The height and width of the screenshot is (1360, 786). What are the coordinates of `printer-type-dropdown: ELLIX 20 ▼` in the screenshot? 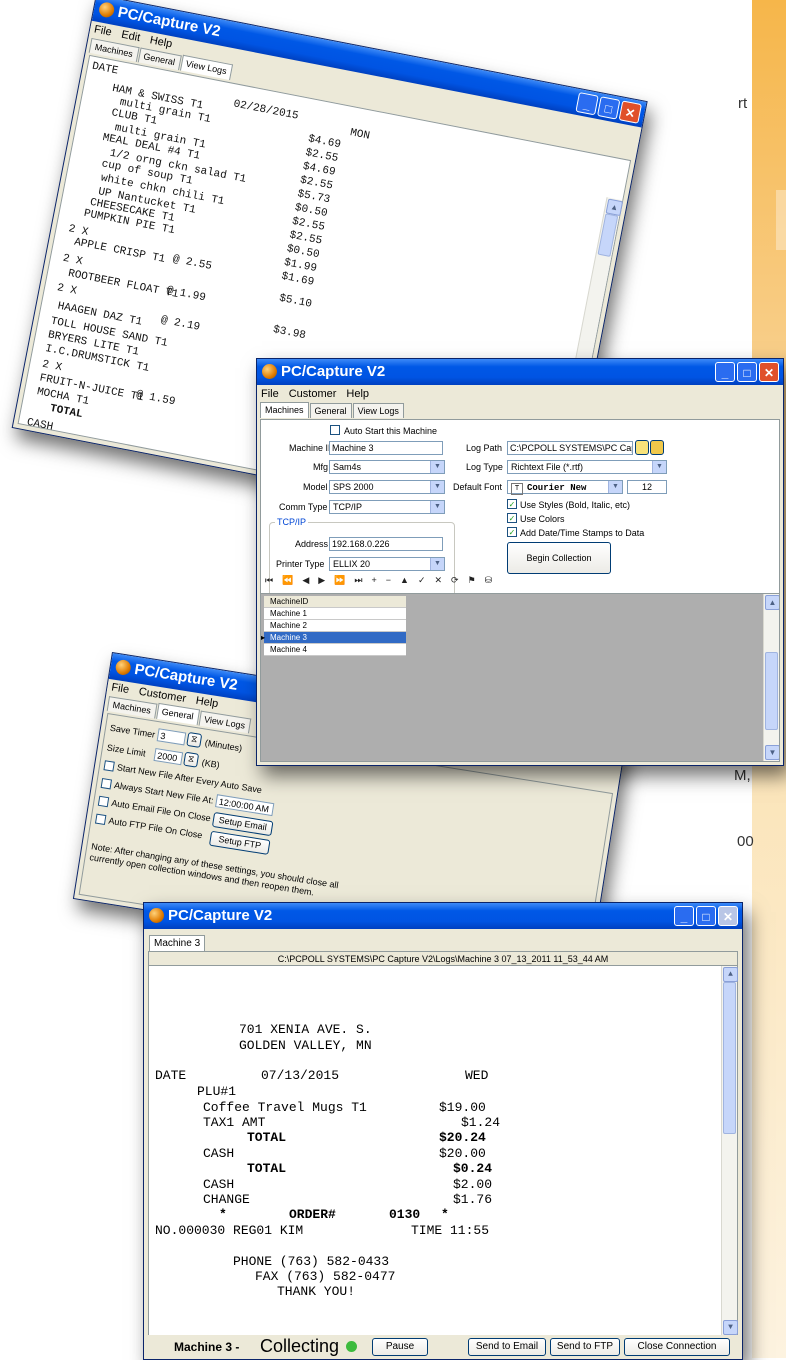 It's located at (387, 564).